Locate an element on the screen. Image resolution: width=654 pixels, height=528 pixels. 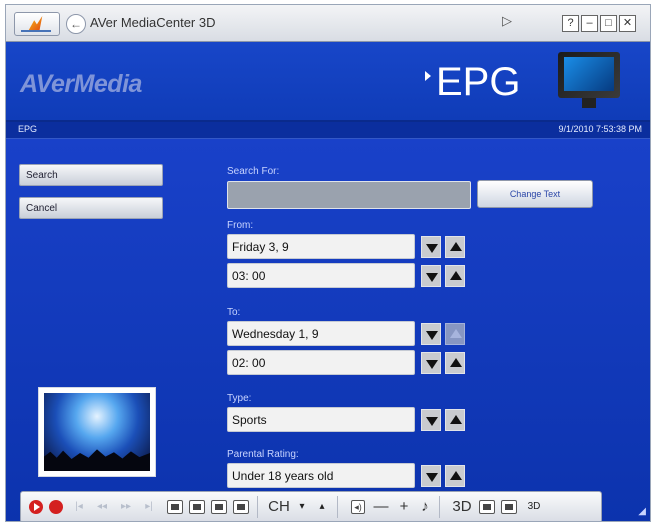
to-date-up-button is located at coordinates (455, 334).